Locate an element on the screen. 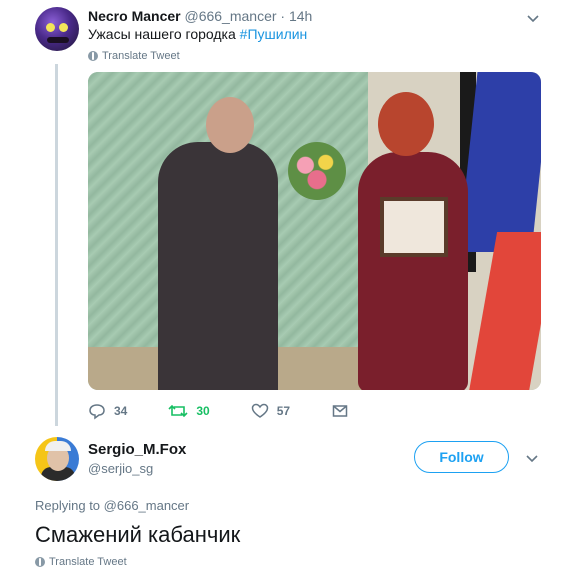  tweet-actions: 34 30 57 is located at coordinates (239, 411).